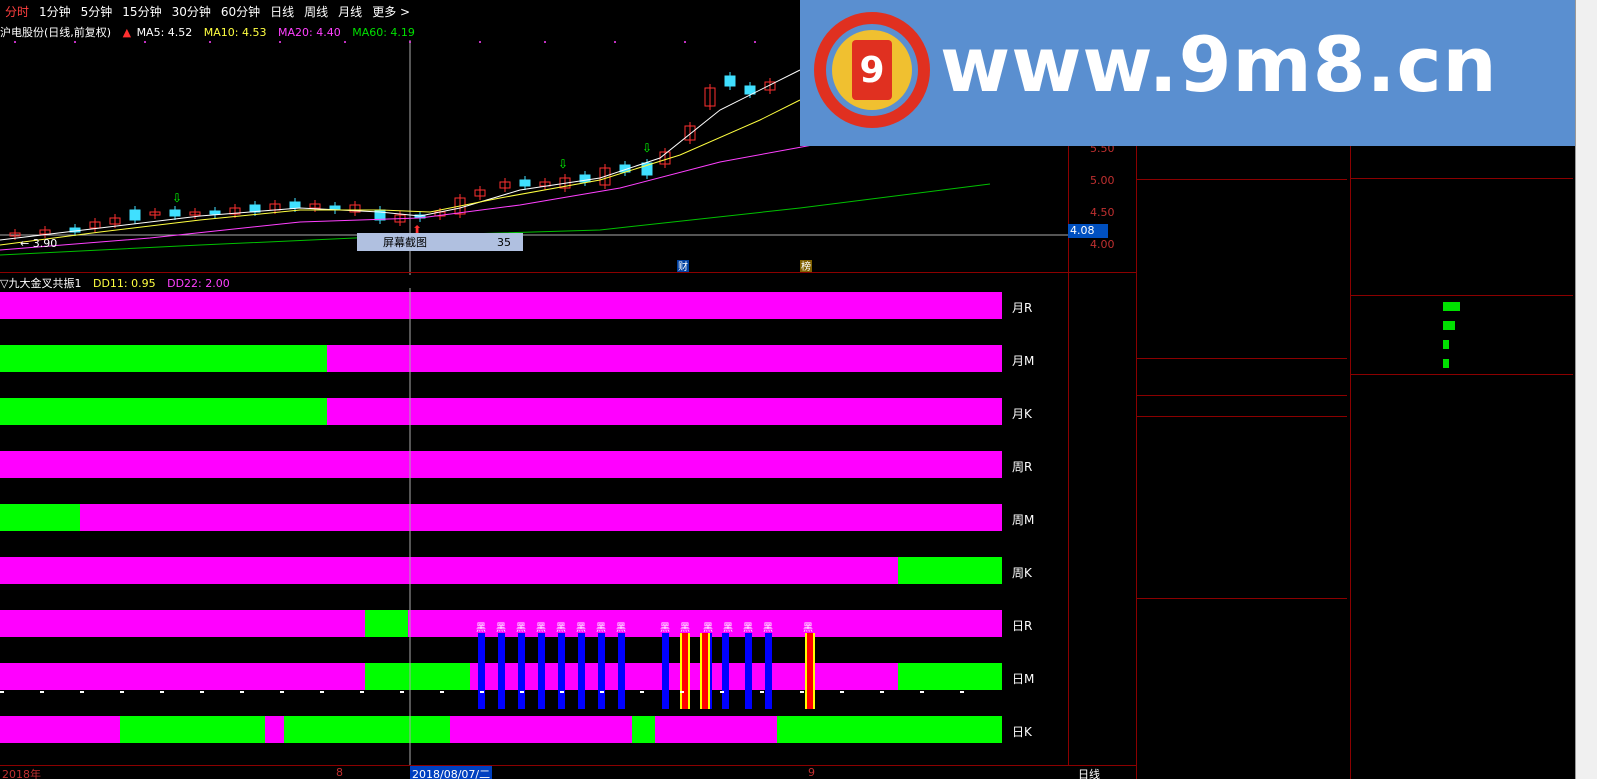 Image resolution: width=1597 pixels, height=779 pixels. What do you see at coordinates (164, 32) in the screenshot?
I see `ma5-value: MA5: 4.52` at bounding box center [164, 32].